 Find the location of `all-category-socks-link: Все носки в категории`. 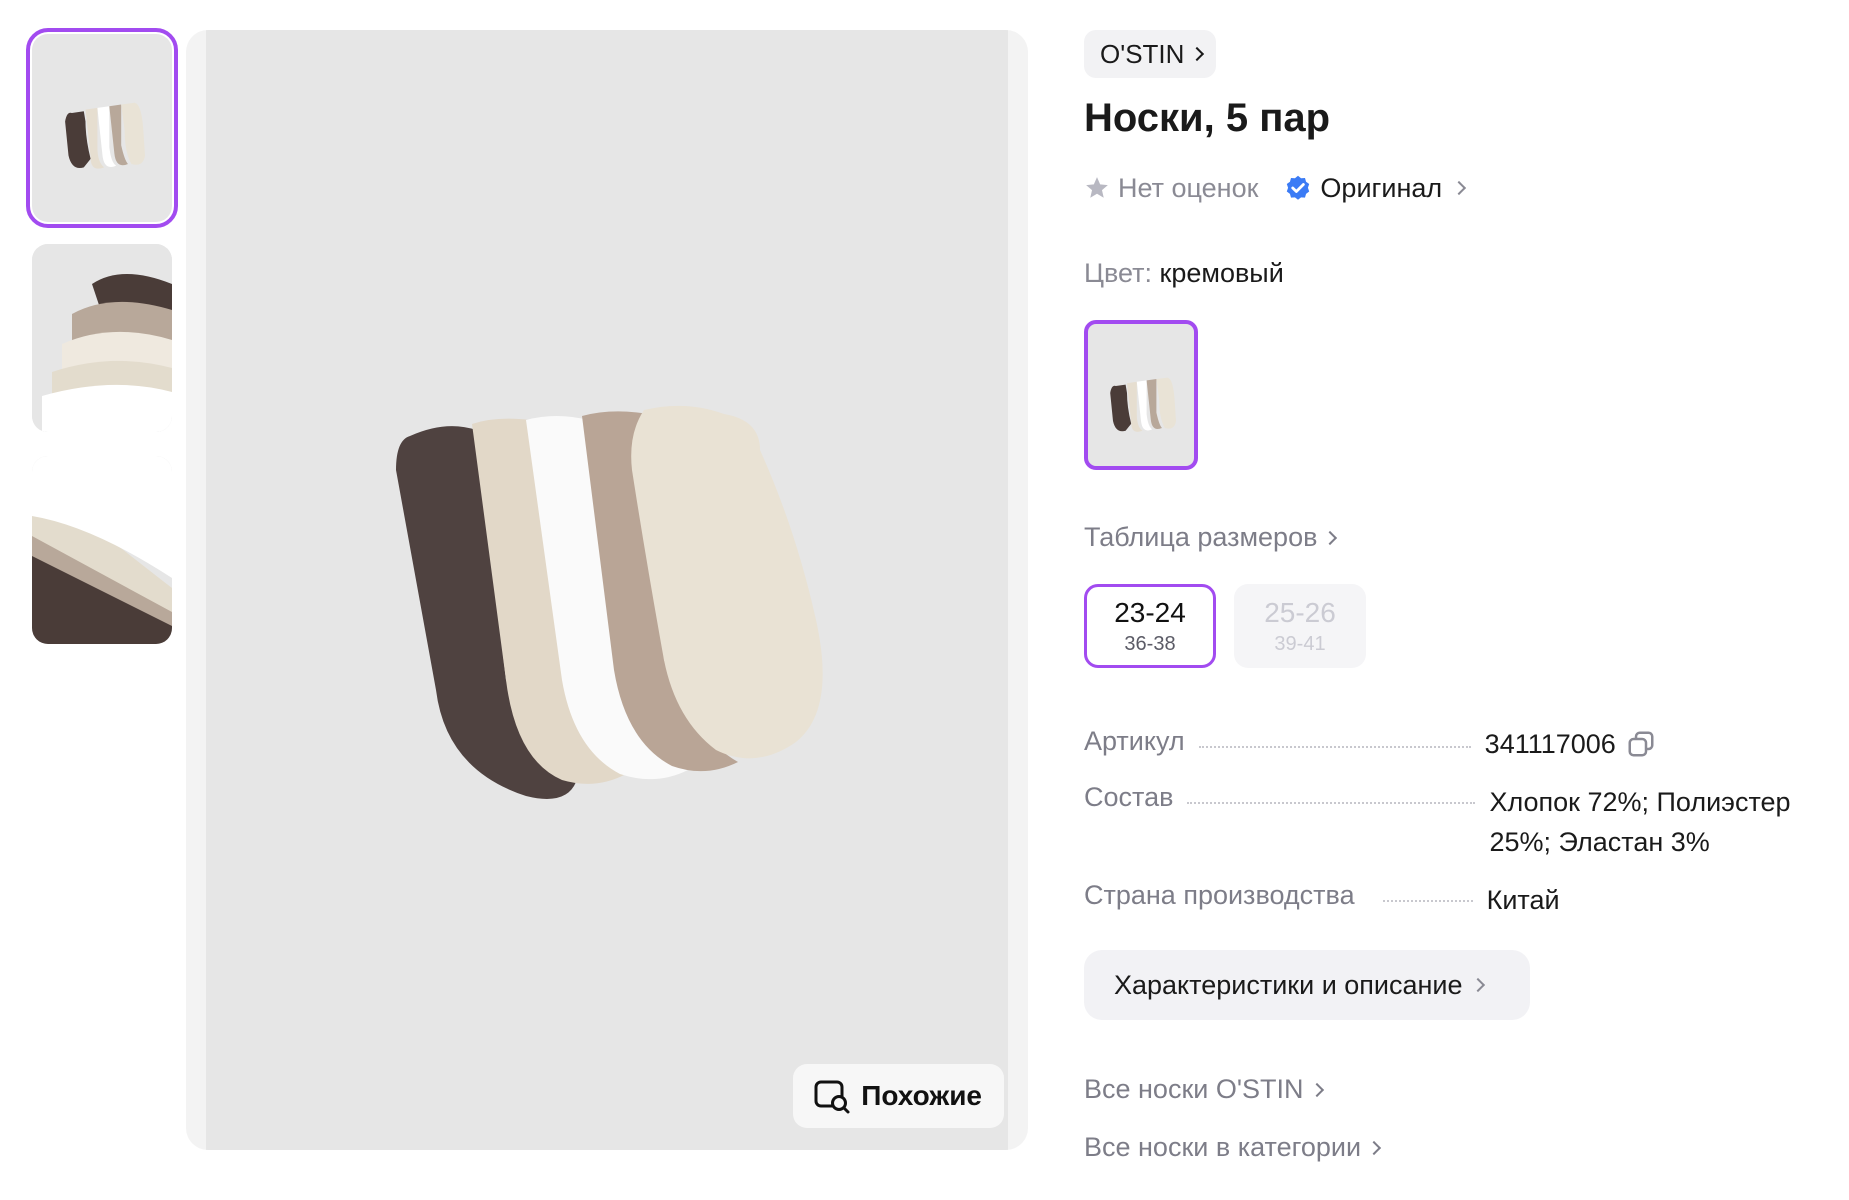

all-category-socks-link: Все носки в категории is located at coordinates (1233, 1147).